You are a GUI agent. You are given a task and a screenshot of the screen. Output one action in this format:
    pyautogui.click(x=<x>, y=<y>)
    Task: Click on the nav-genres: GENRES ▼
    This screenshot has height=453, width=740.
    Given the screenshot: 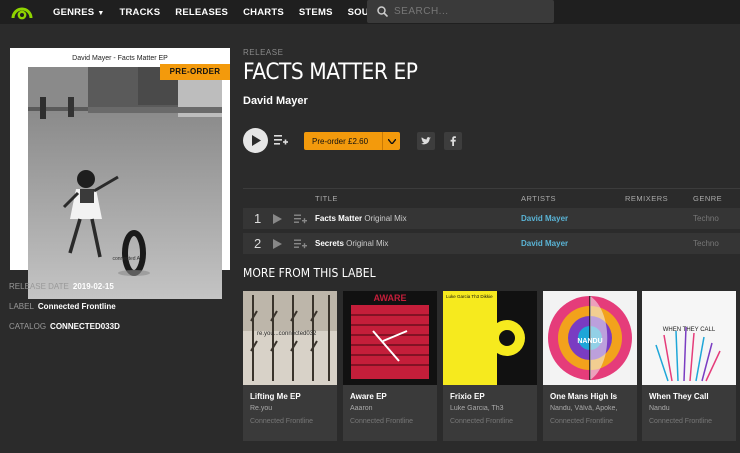 What is the action you would take?
    pyautogui.click(x=78, y=12)
    